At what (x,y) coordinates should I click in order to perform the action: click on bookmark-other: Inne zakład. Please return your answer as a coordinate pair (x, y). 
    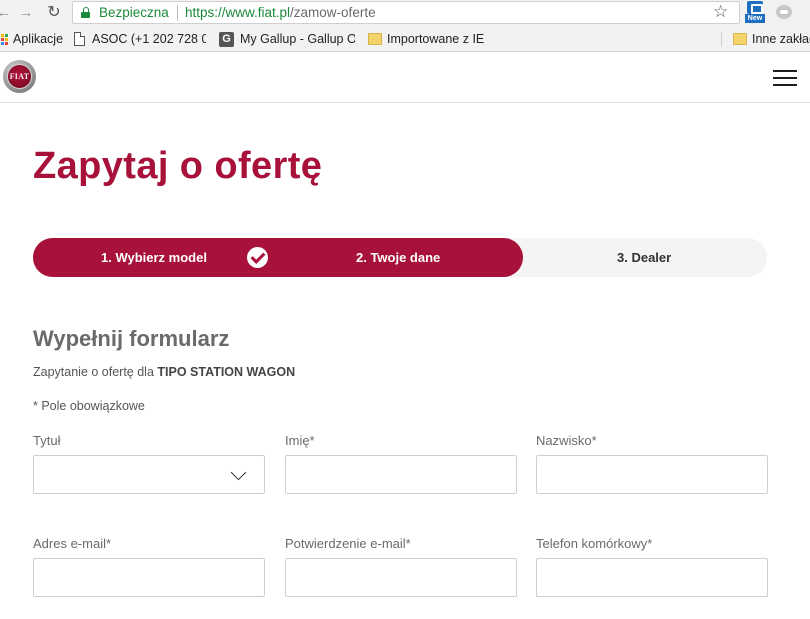
    Looking at the image, I should click on (771, 39).